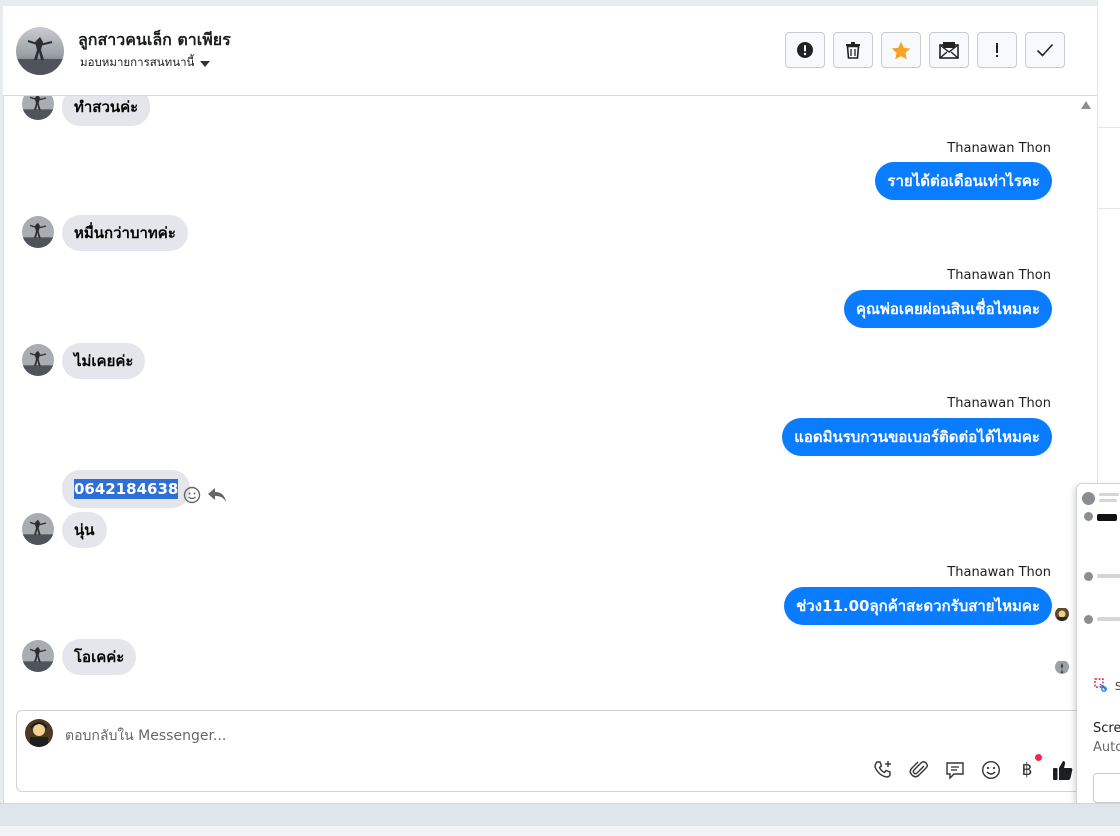 The image size is (1120, 836). I want to click on read-receipt-avatar, so click(1062, 614).